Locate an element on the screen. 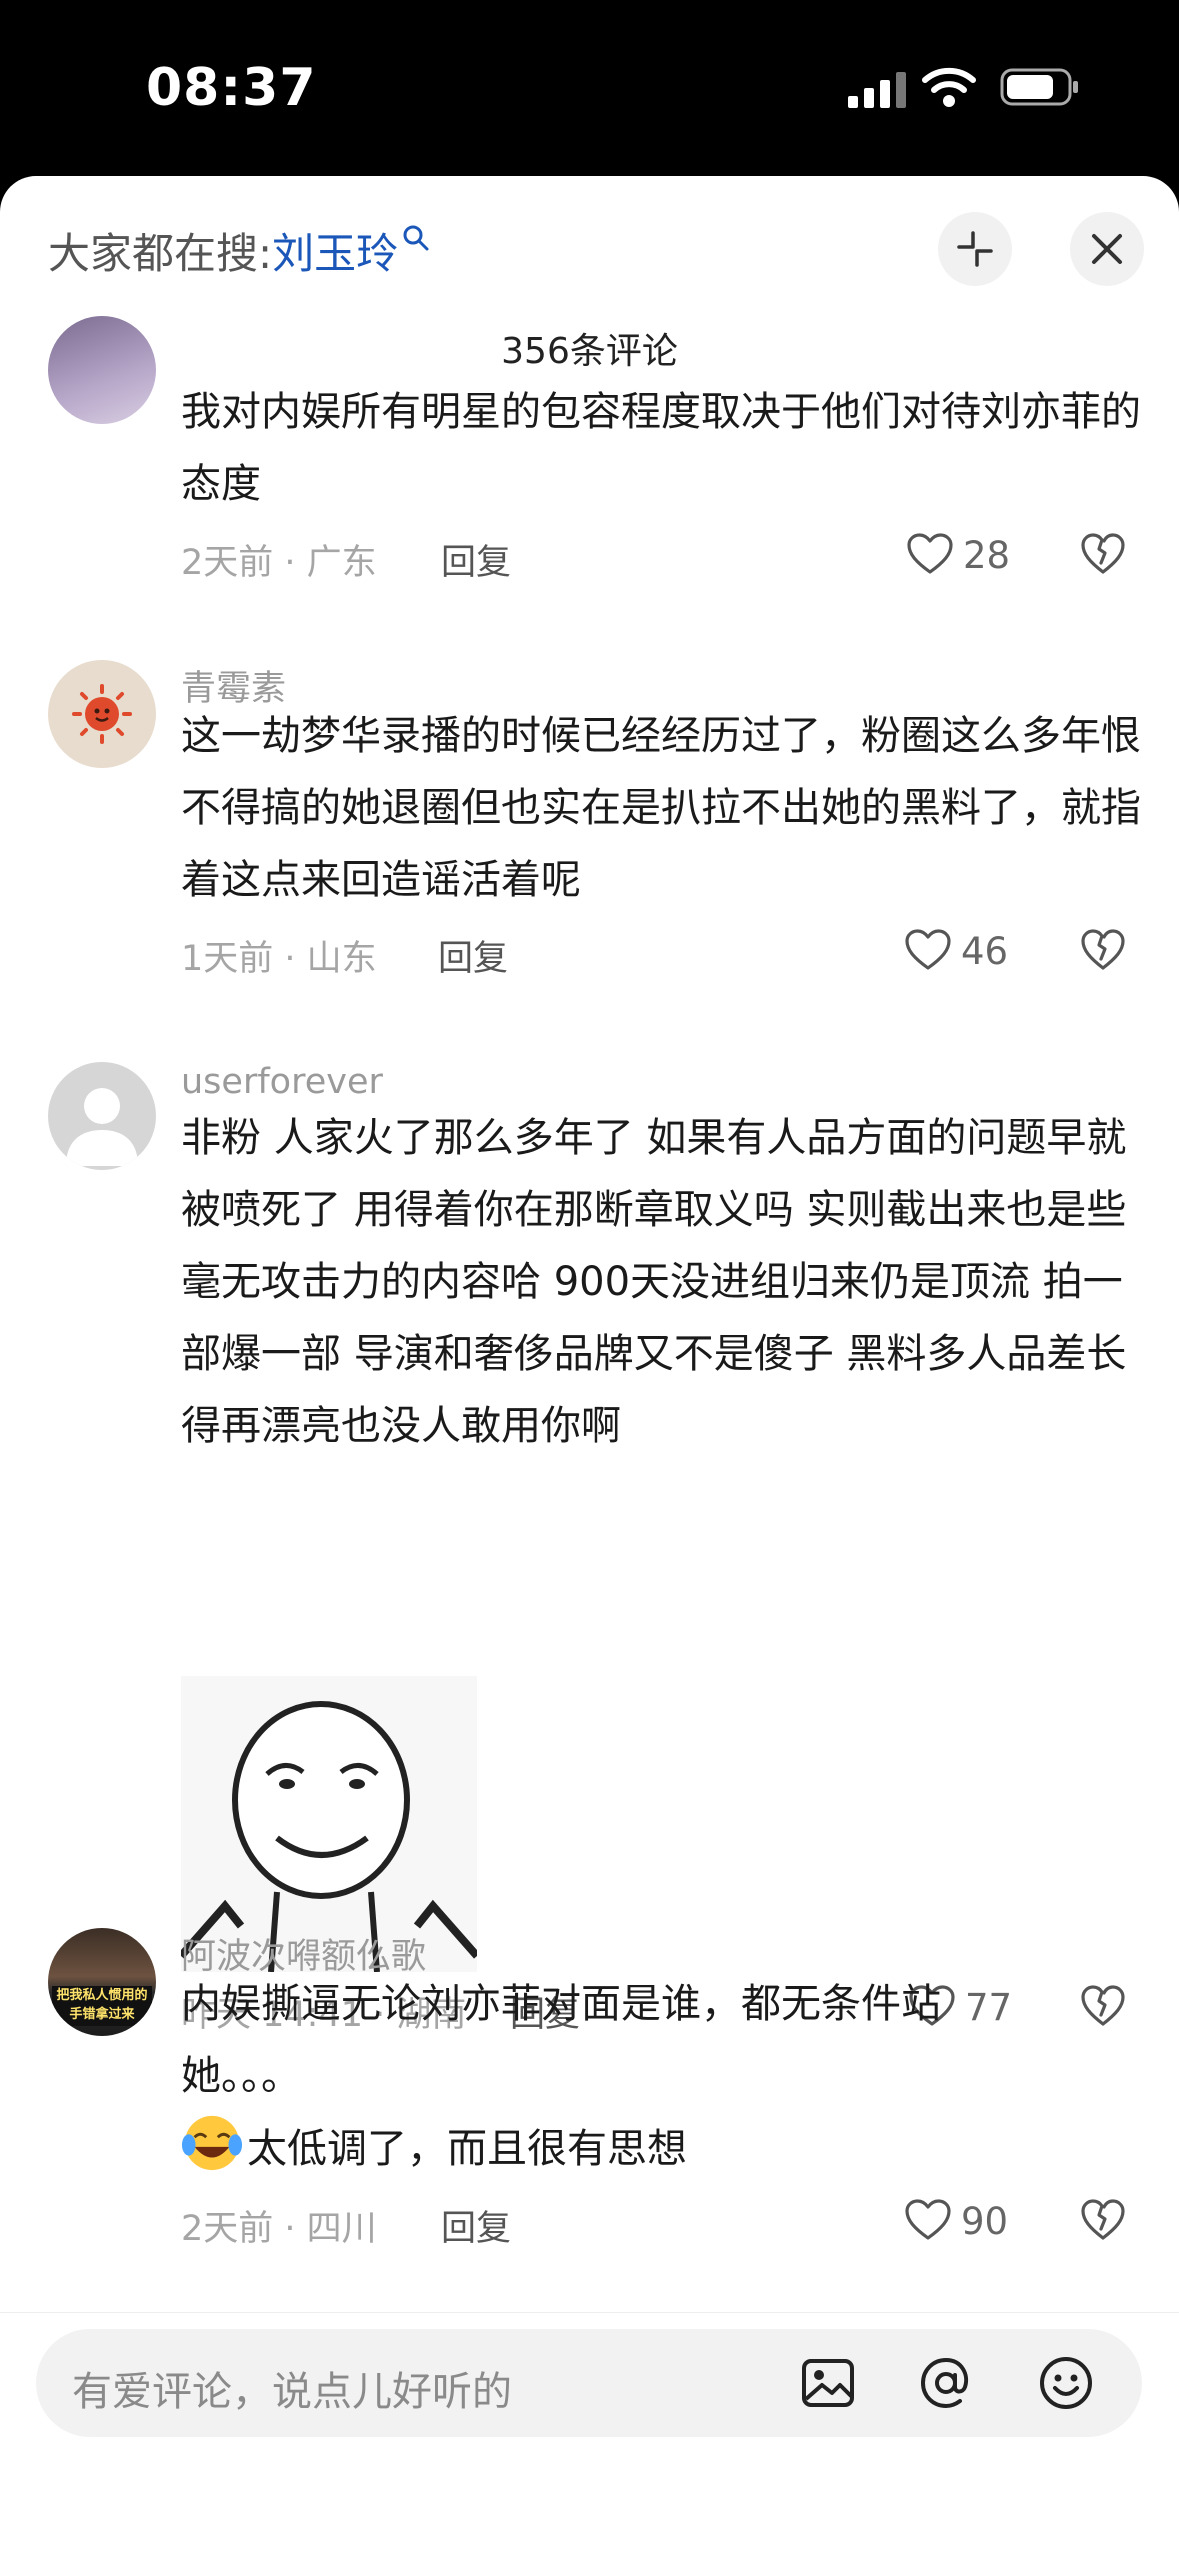 Image resolution: width=1179 pixels, height=2557 pixels. comment-time-location: 2天前 · 广东 is located at coordinates (279, 563).